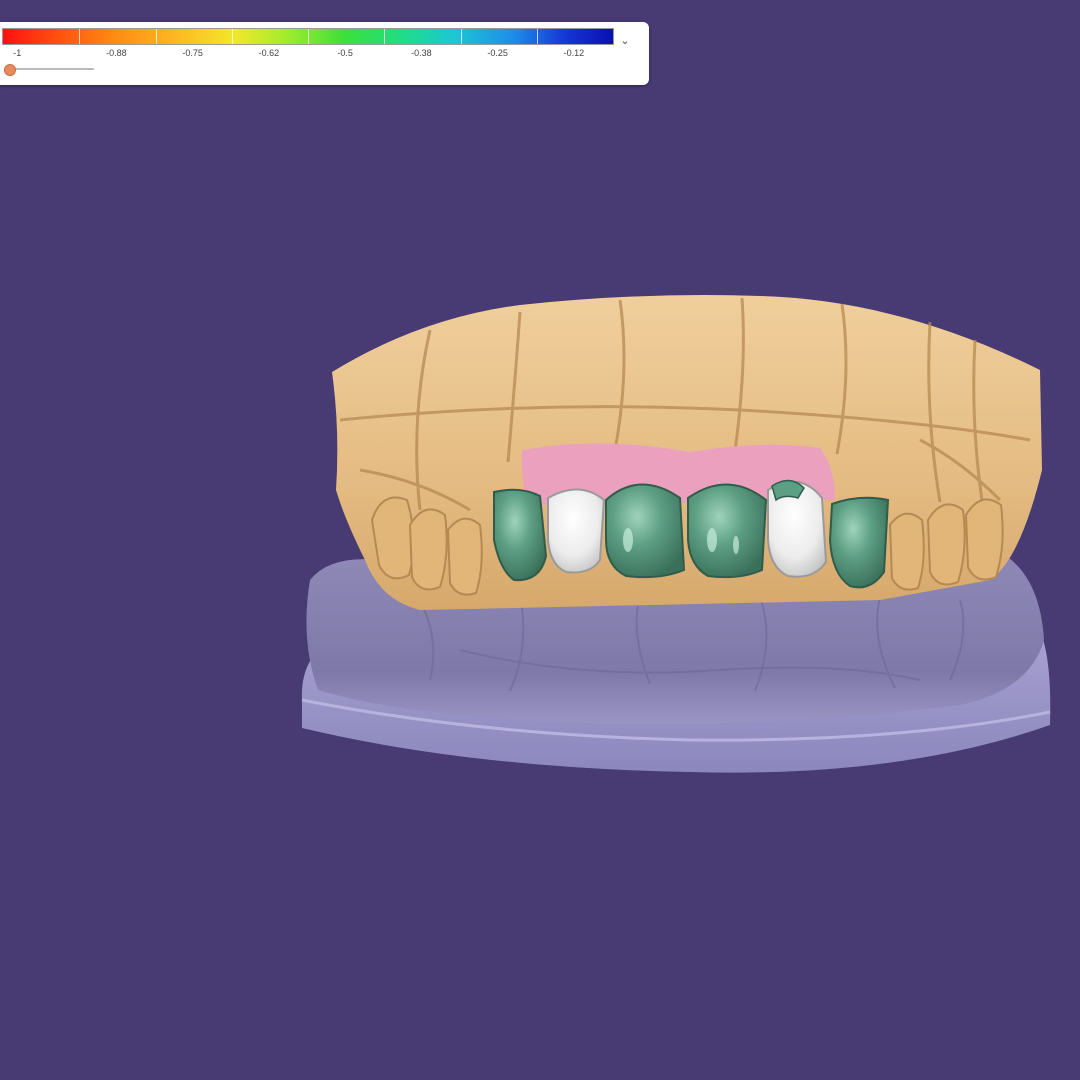  What do you see at coordinates (576, 531) in the screenshot?
I see `prep-tooth-central-right` at bounding box center [576, 531].